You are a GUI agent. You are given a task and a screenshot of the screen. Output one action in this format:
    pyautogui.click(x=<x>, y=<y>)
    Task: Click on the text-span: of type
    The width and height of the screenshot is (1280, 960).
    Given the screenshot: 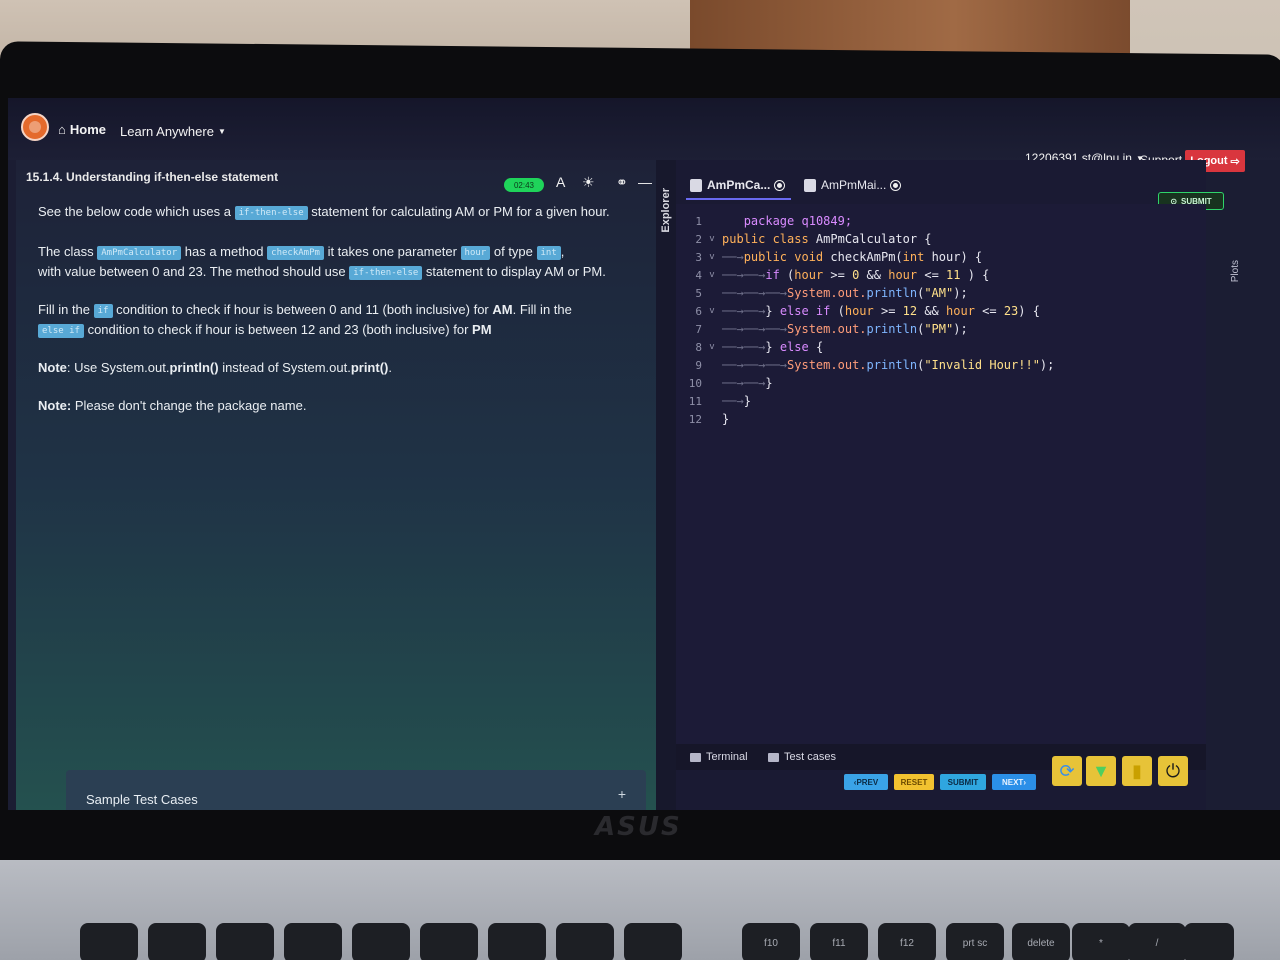 What is the action you would take?
    pyautogui.click(x=513, y=251)
    